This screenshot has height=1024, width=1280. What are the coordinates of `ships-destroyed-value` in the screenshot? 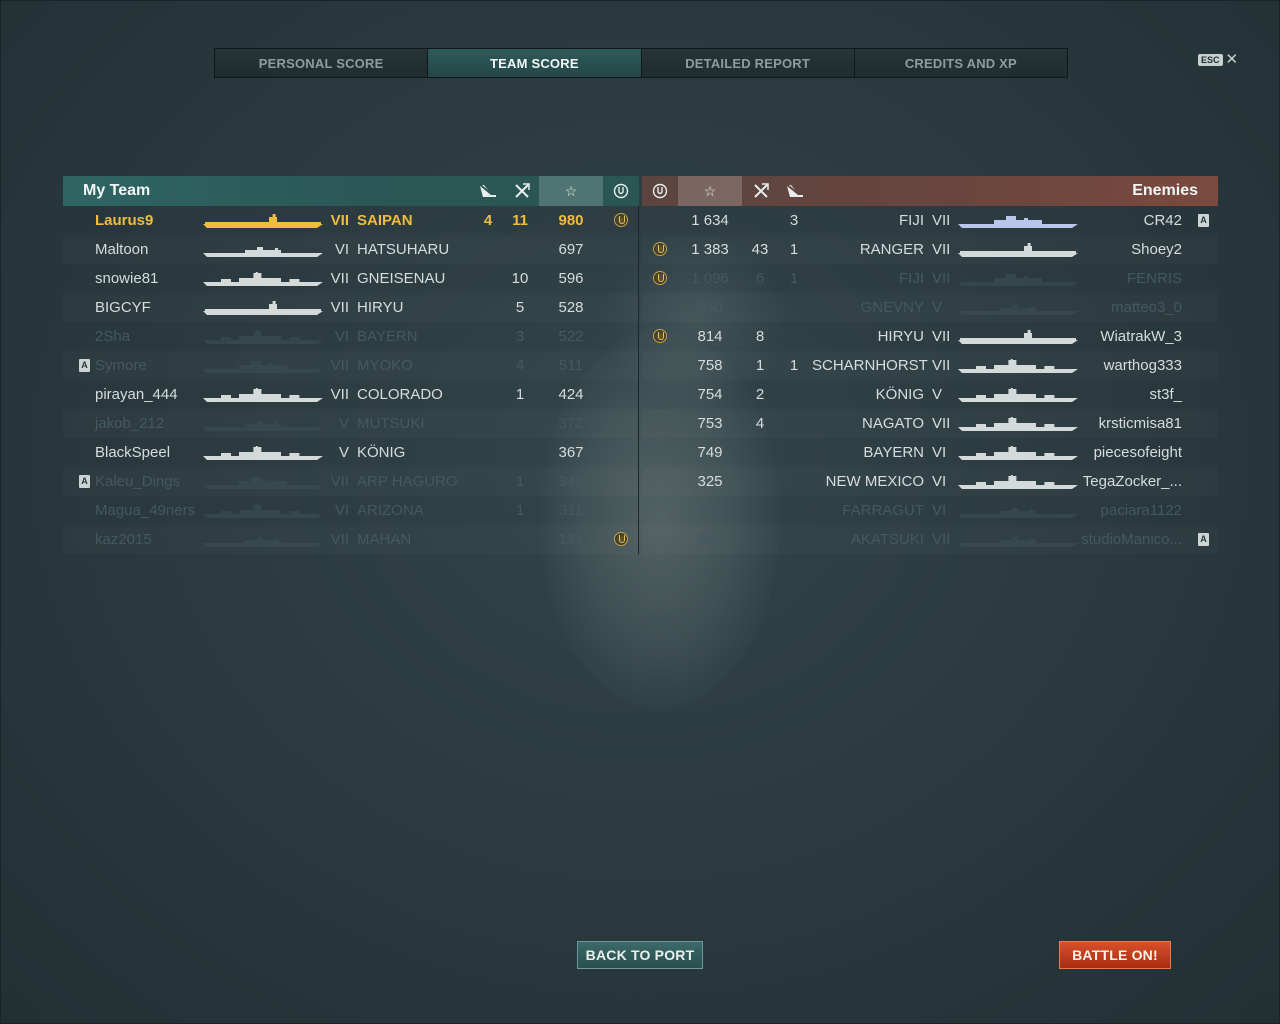 It's located at (760, 307).